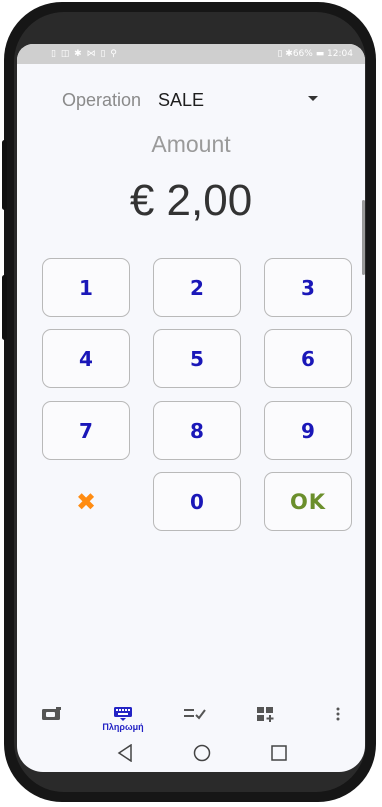 Image resolution: width=382 pixels, height=807 pixels. I want to click on key-3: 3, so click(308, 287).